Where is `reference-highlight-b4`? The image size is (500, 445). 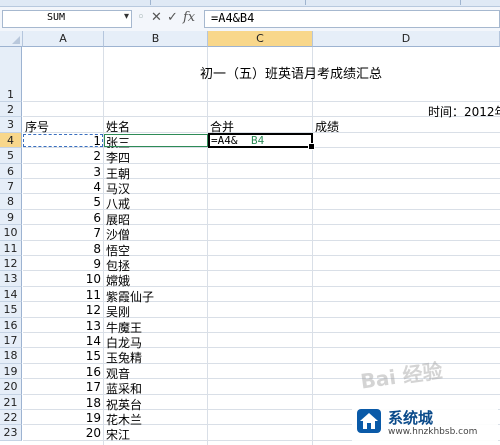 reference-highlight-b4 is located at coordinates (156, 140).